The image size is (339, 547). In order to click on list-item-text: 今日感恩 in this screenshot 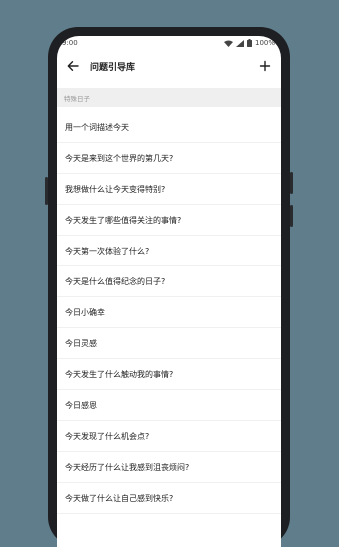, I will do `click(81, 406)`.